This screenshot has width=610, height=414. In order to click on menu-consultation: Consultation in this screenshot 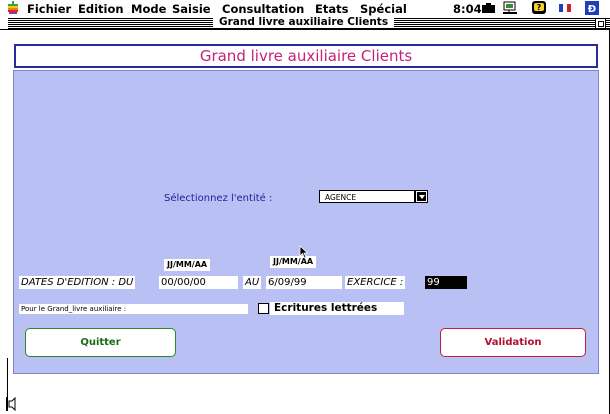, I will do `click(263, 9)`.